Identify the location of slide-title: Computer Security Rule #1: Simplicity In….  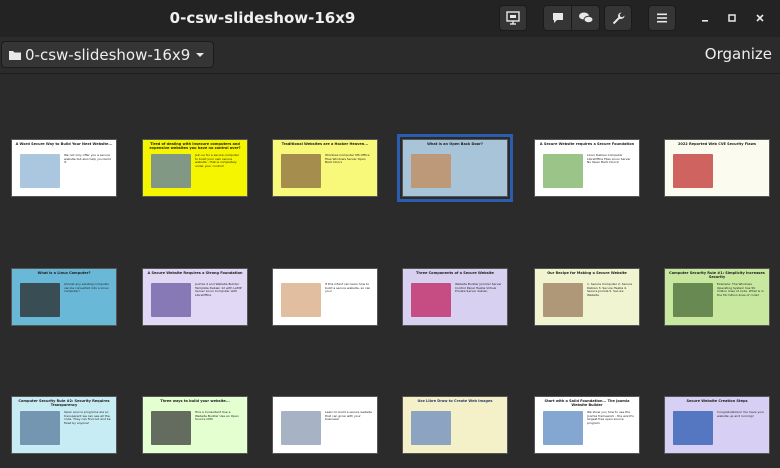
(717, 275).